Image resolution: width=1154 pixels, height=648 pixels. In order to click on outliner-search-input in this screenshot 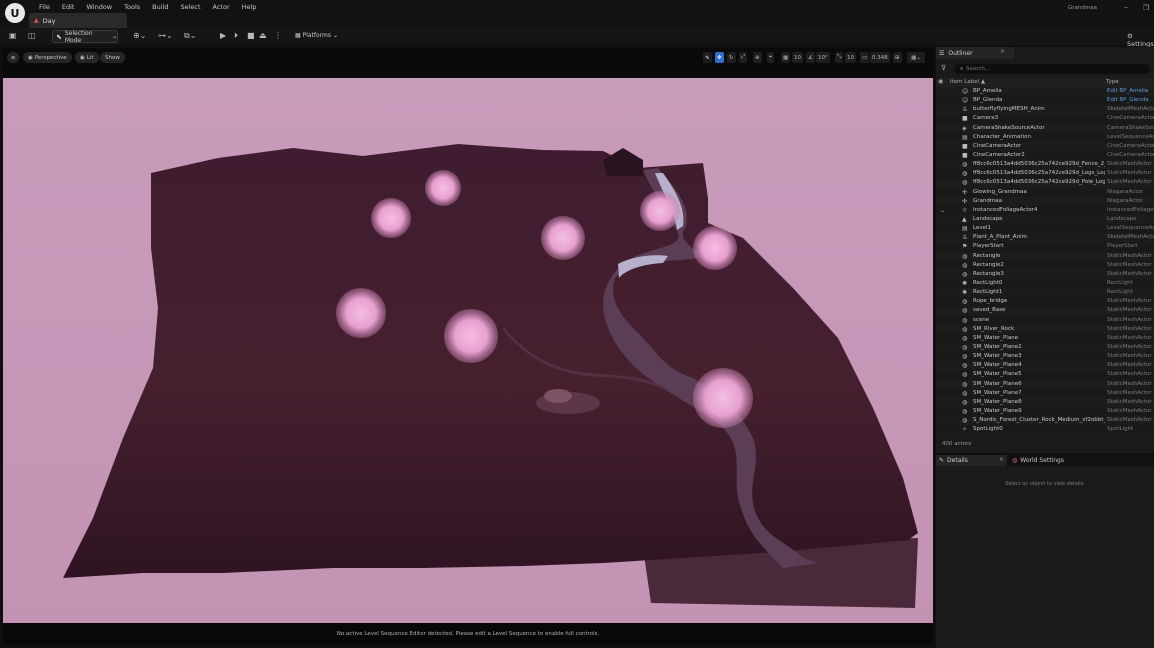, I will do `click(1052, 69)`.